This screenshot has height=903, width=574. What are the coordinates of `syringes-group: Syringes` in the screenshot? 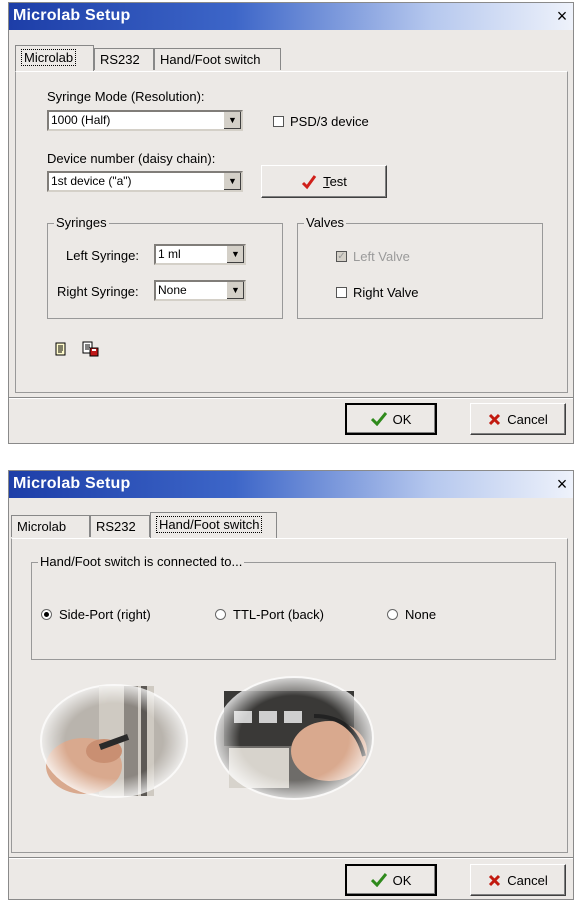 It's located at (165, 267).